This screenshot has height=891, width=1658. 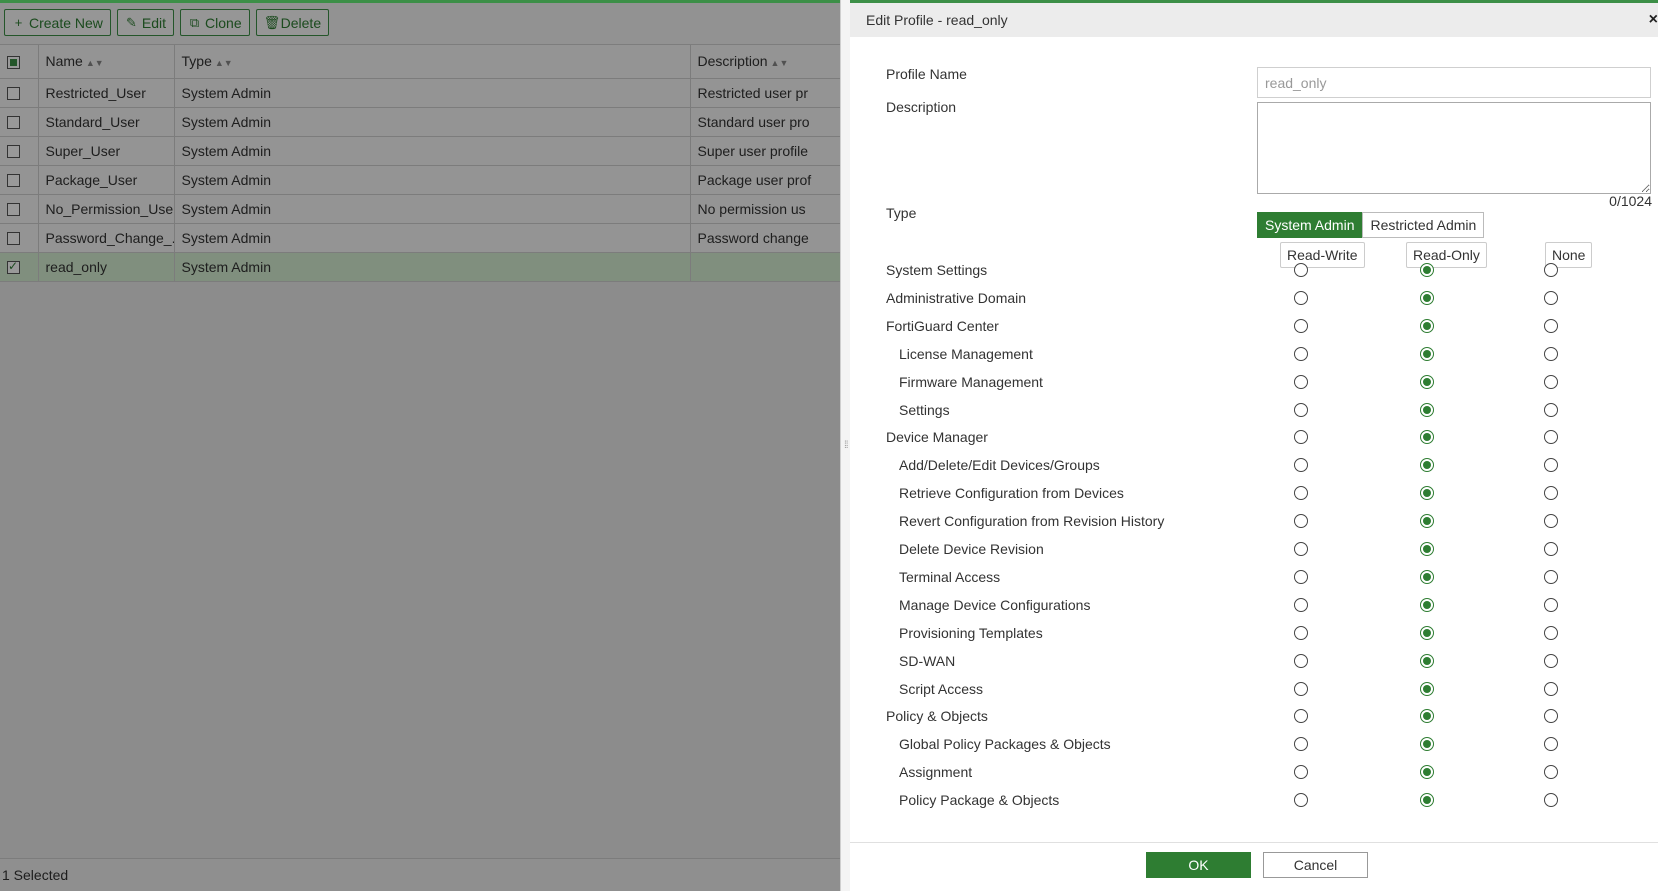 I want to click on permission-row: Manage Device Configurations, so click(x=1254, y=608).